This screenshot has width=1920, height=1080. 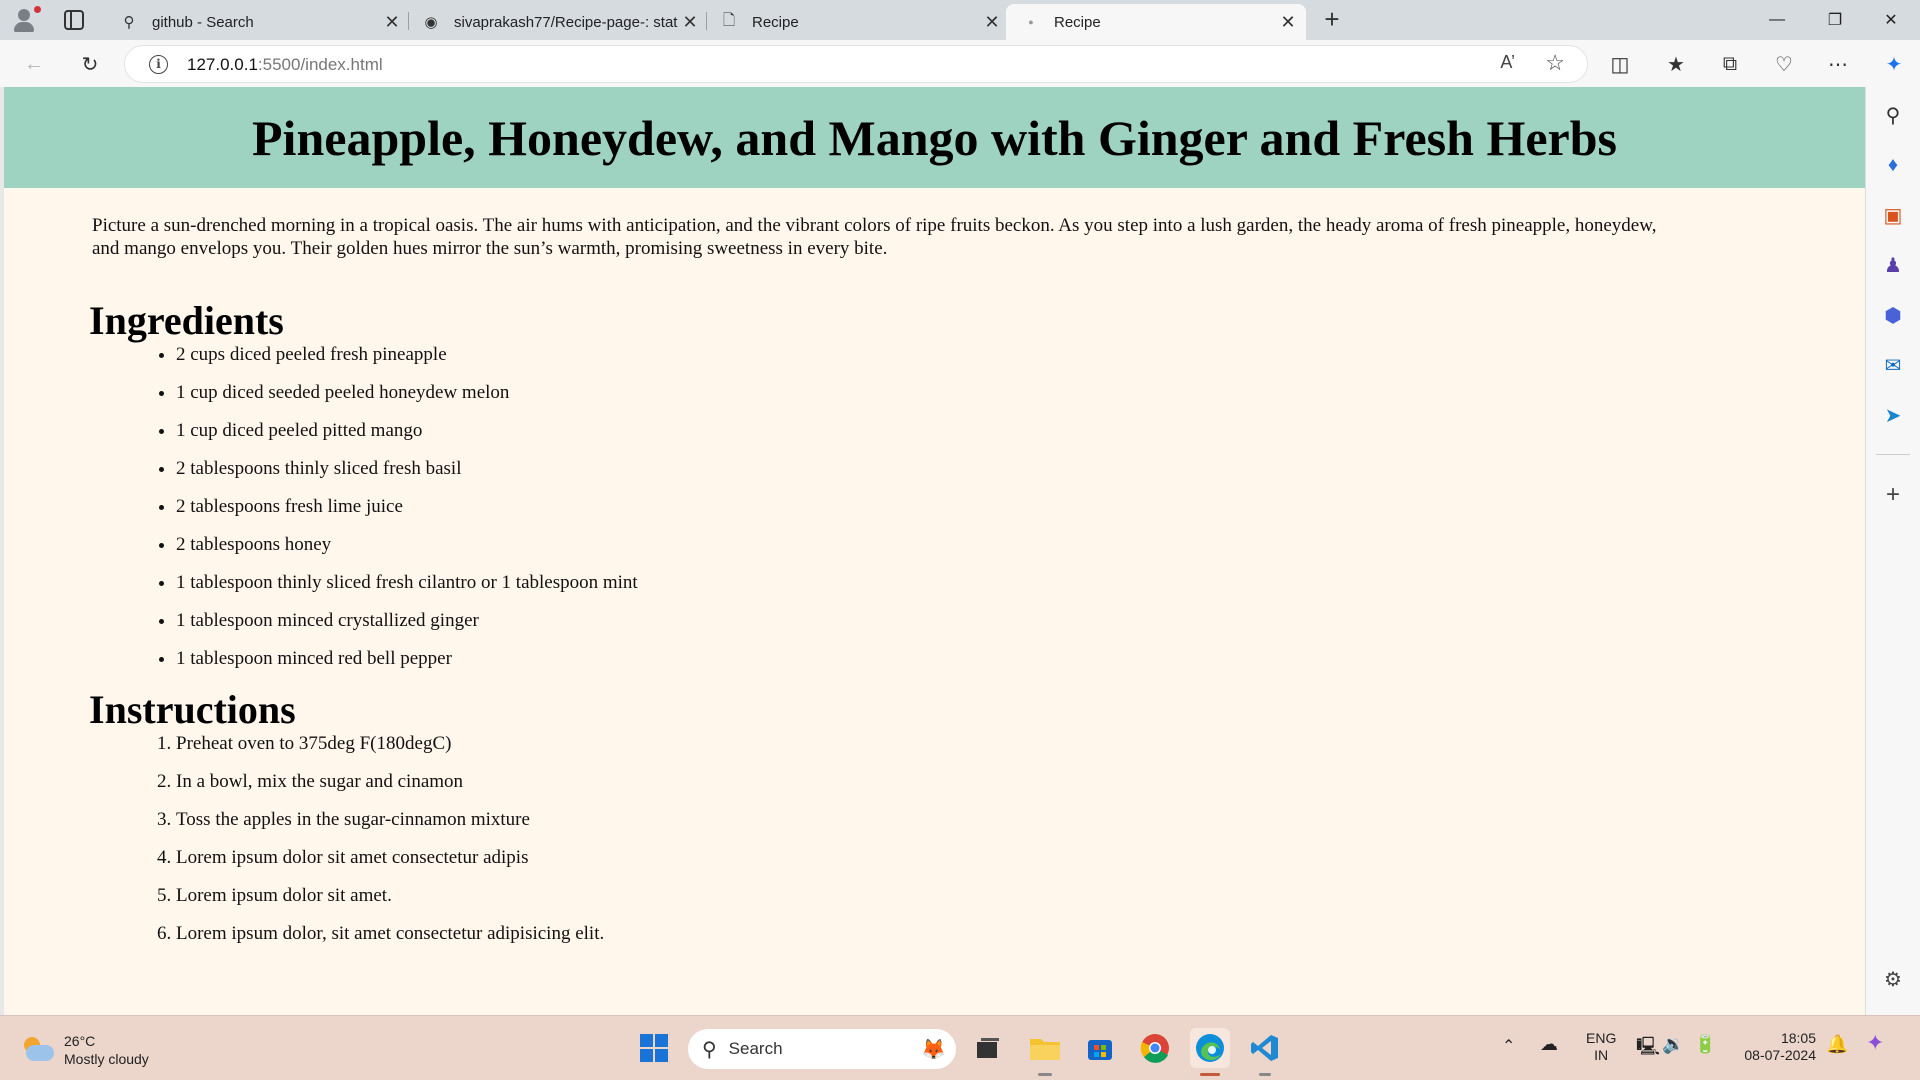 What do you see at coordinates (1508, 1046) in the screenshot?
I see `show-hidden-icons-chevron-icon: ⌃` at bounding box center [1508, 1046].